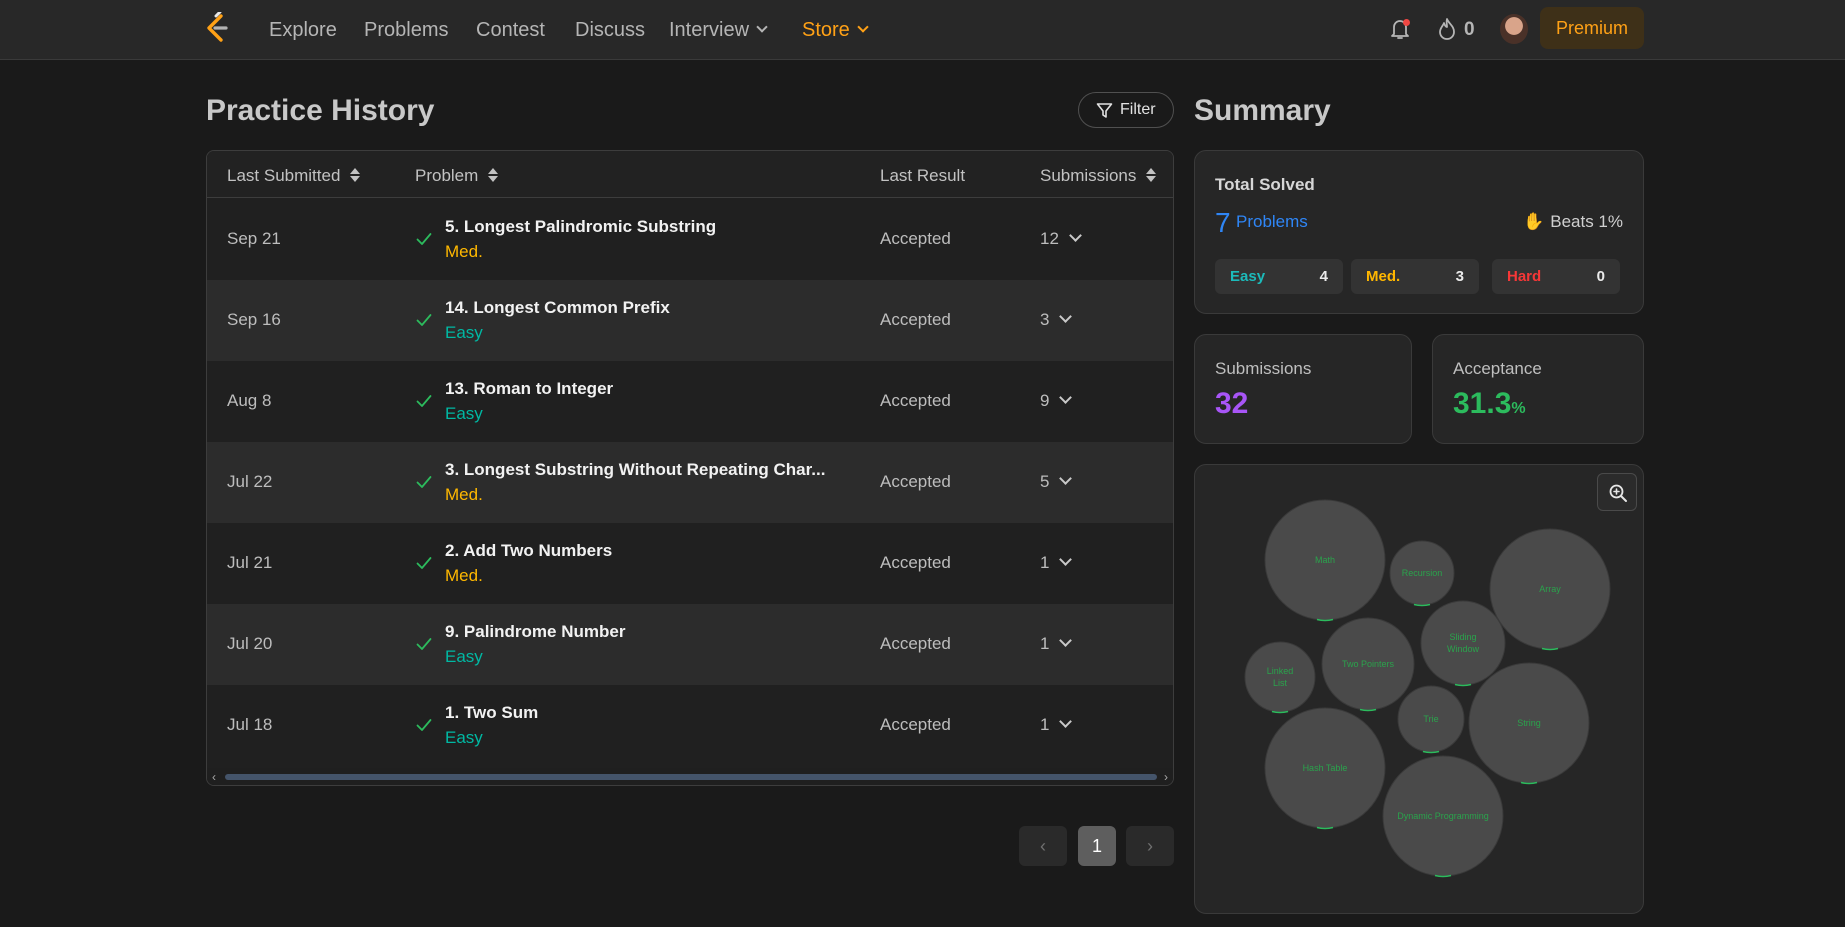  I want to click on topic-label: Two Pointers, so click(1368, 664).